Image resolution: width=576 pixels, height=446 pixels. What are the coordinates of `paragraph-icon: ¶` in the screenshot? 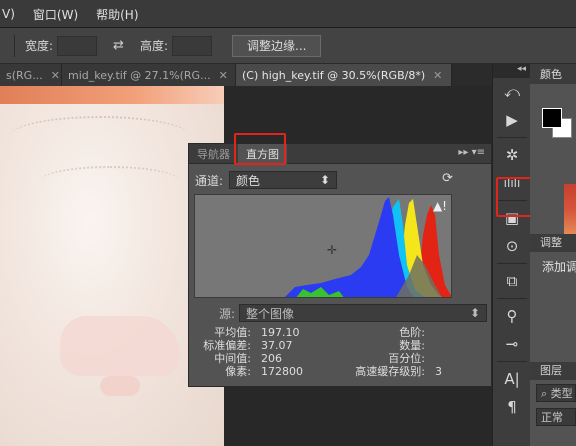 It's located at (512, 407).